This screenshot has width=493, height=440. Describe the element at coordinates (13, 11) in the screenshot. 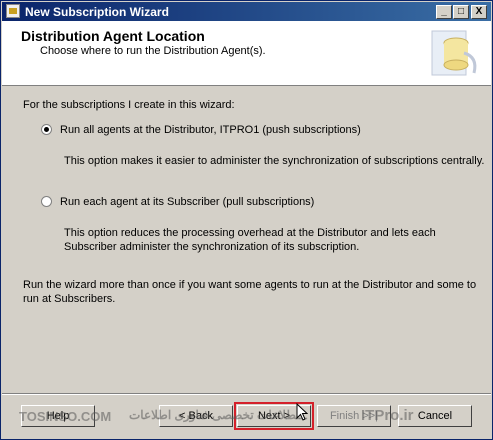

I see `app-icon` at that location.